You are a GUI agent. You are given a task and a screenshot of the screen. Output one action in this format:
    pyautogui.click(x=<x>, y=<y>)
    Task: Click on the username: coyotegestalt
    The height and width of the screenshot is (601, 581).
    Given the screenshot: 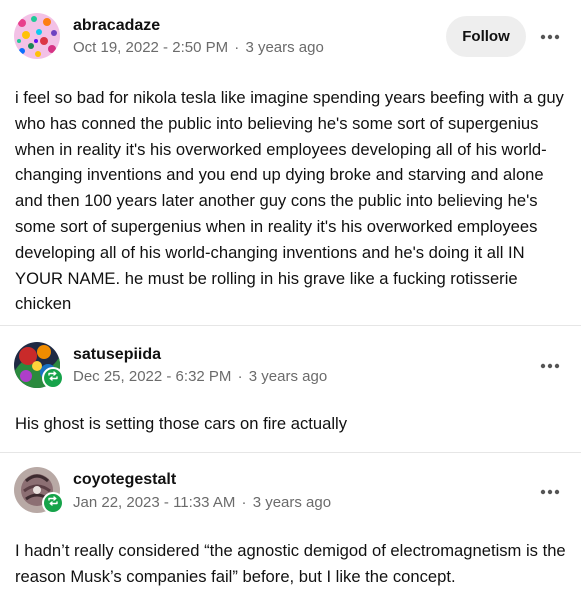 What is the action you would take?
    pyautogui.click(x=124, y=480)
    